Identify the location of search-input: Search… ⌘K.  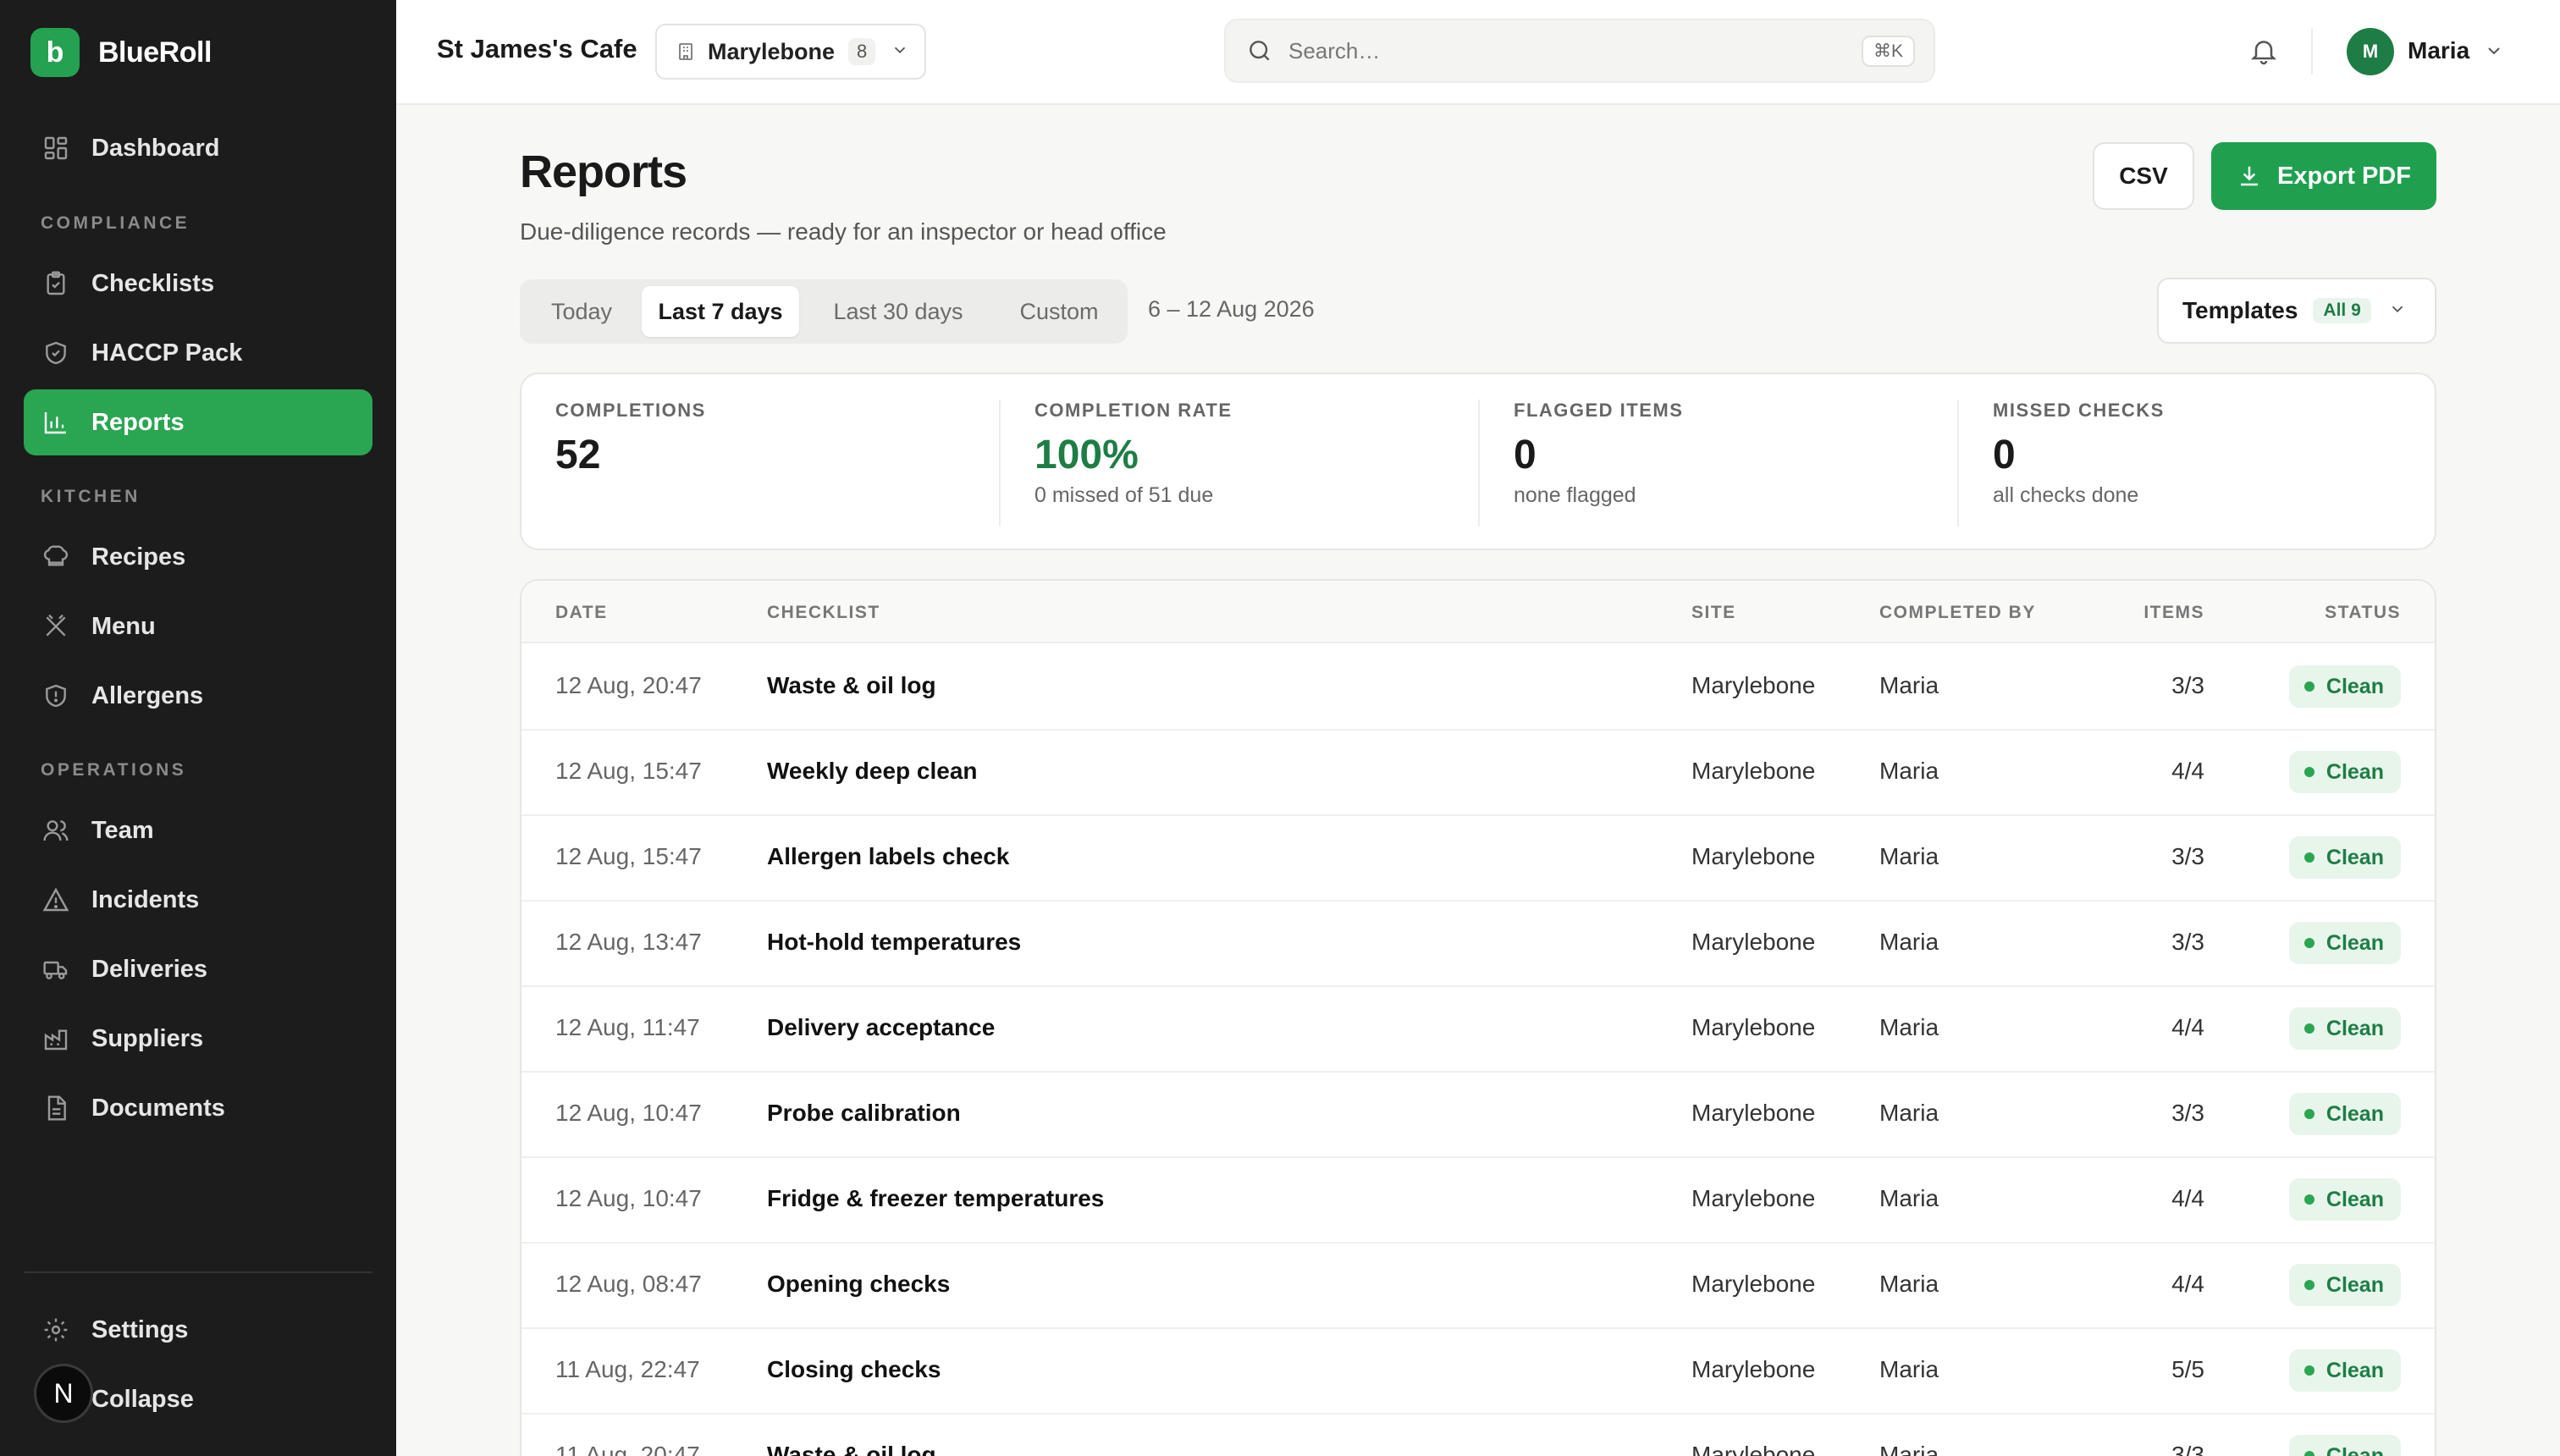
(1579, 51).